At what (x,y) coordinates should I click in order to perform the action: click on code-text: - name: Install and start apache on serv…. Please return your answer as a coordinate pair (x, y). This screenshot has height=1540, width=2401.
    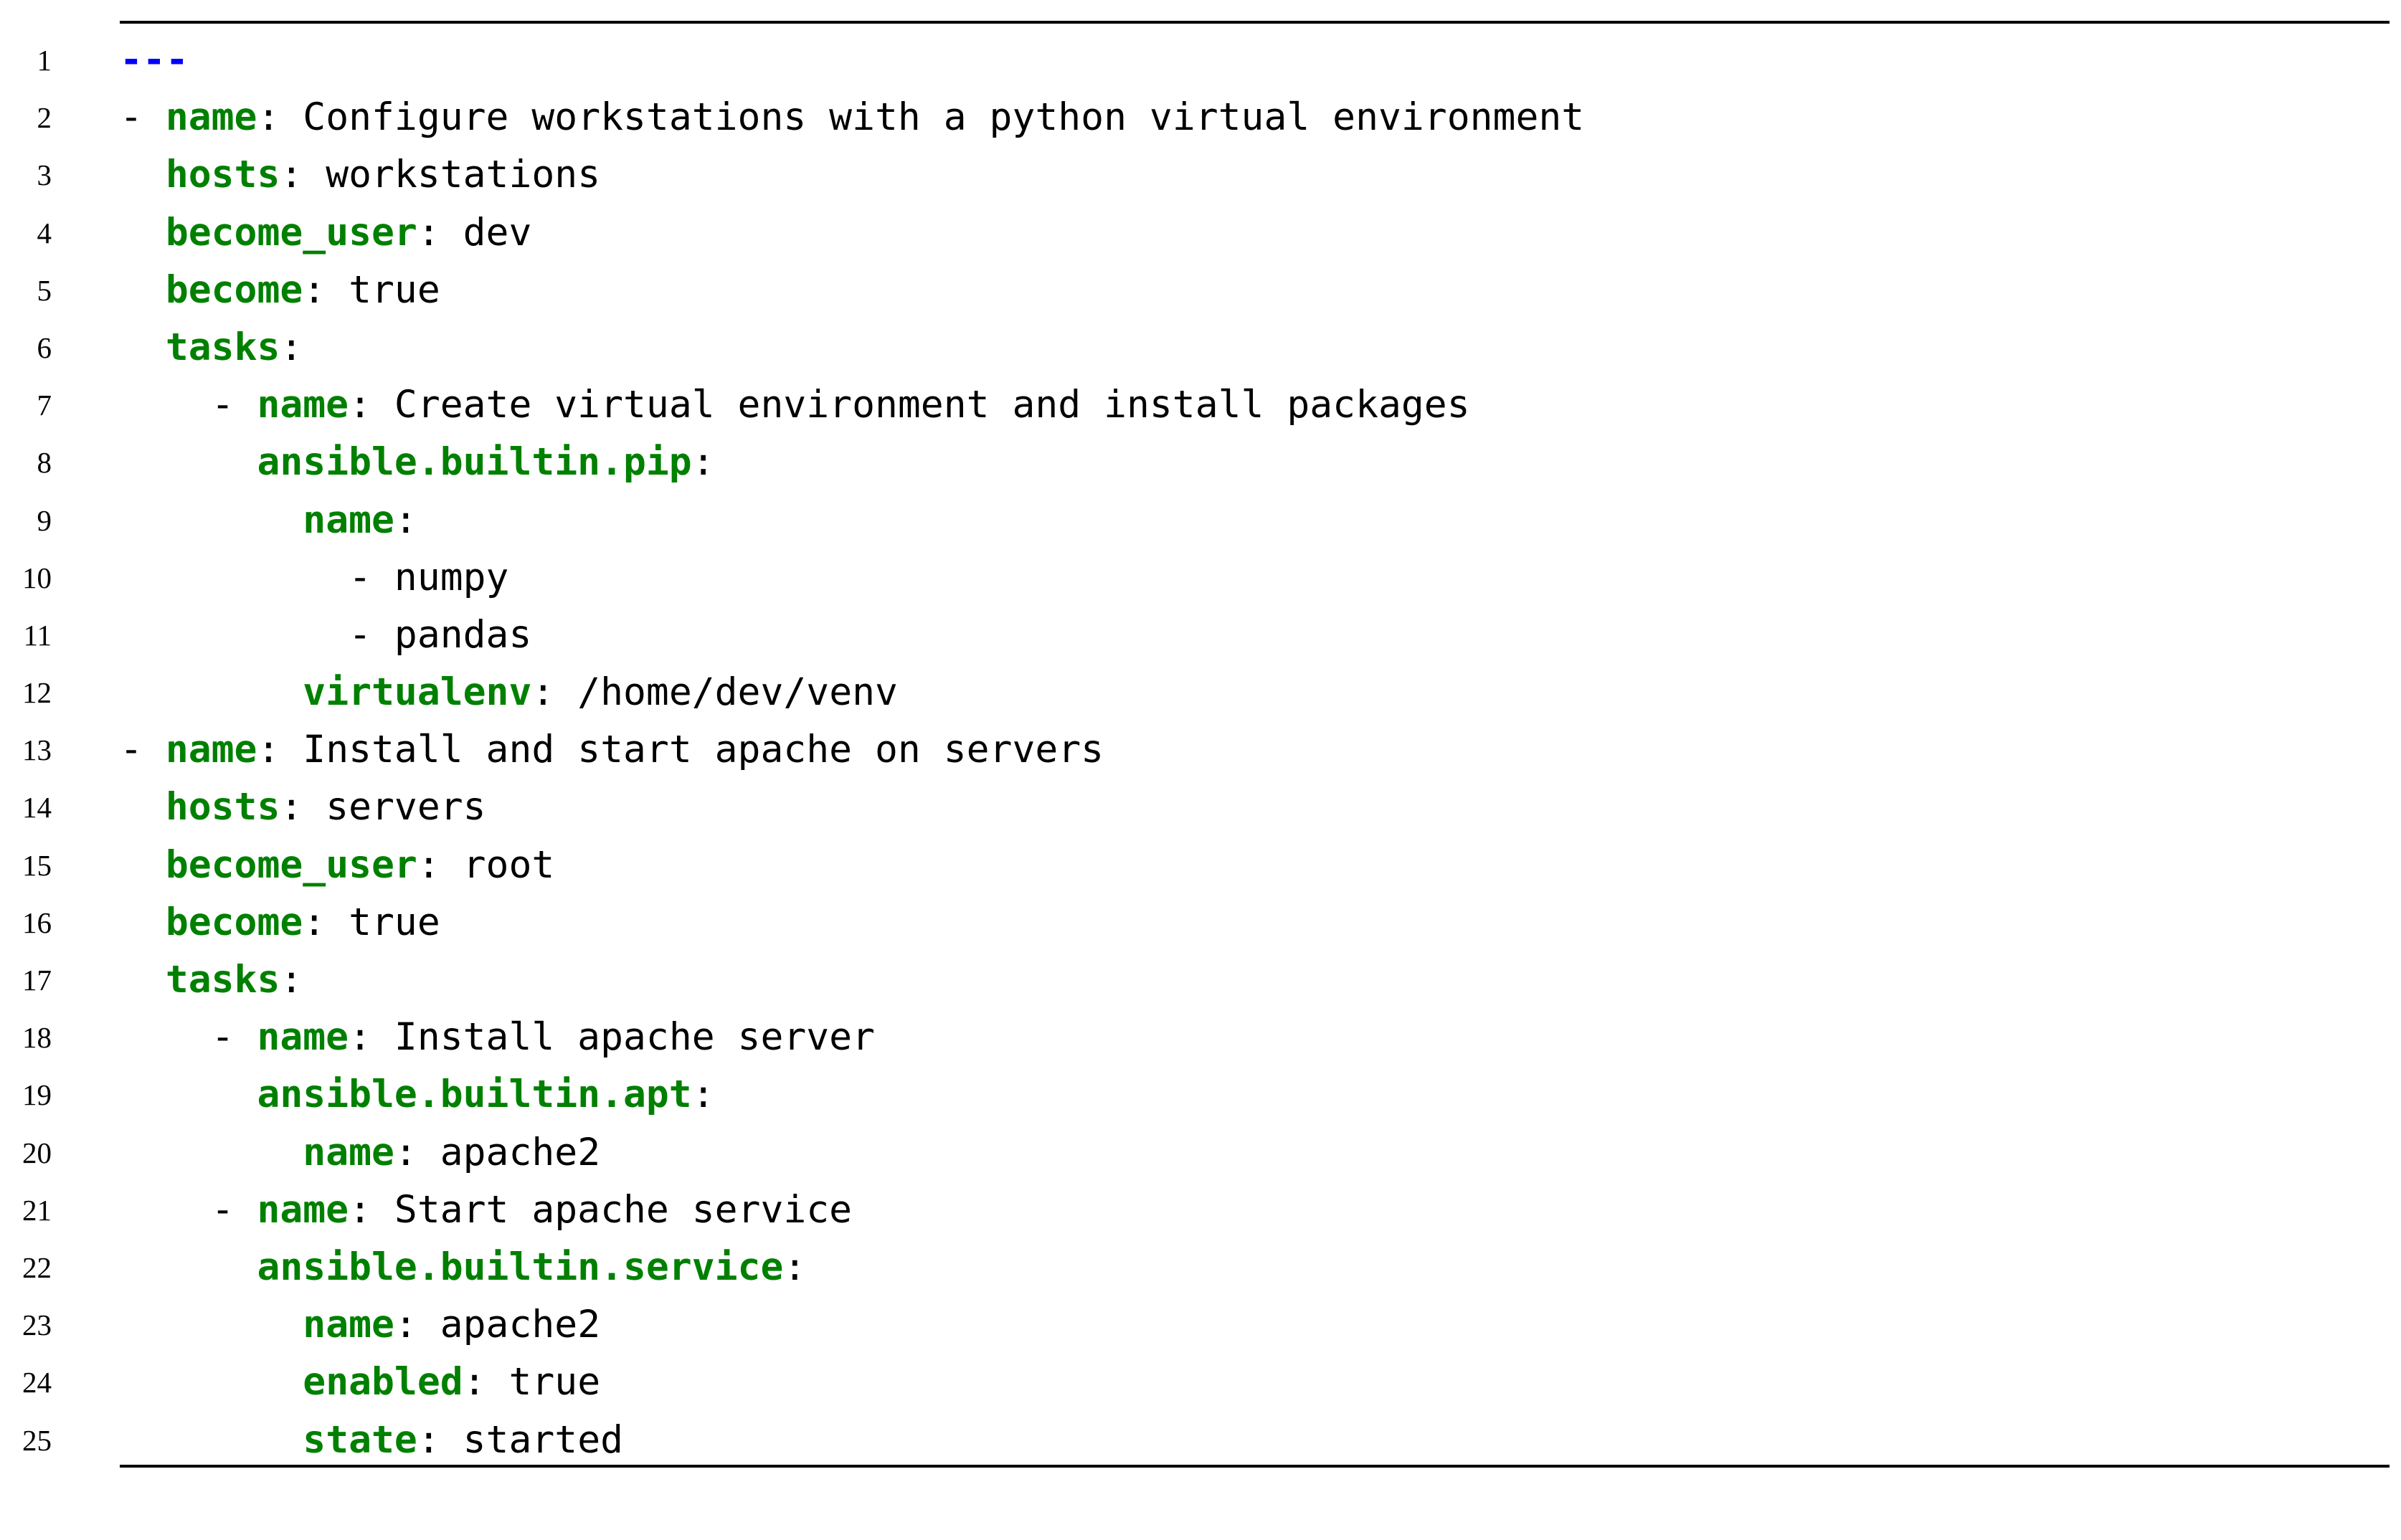
    Looking at the image, I should click on (612, 750).